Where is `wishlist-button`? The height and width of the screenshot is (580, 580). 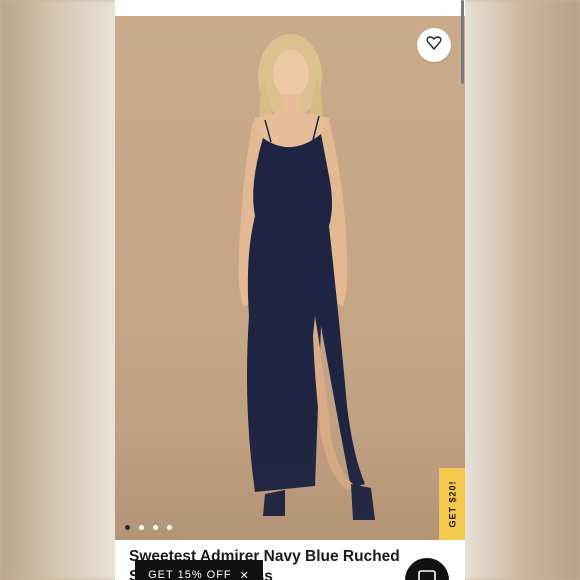
wishlist-button is located at coordinates (434, 45).